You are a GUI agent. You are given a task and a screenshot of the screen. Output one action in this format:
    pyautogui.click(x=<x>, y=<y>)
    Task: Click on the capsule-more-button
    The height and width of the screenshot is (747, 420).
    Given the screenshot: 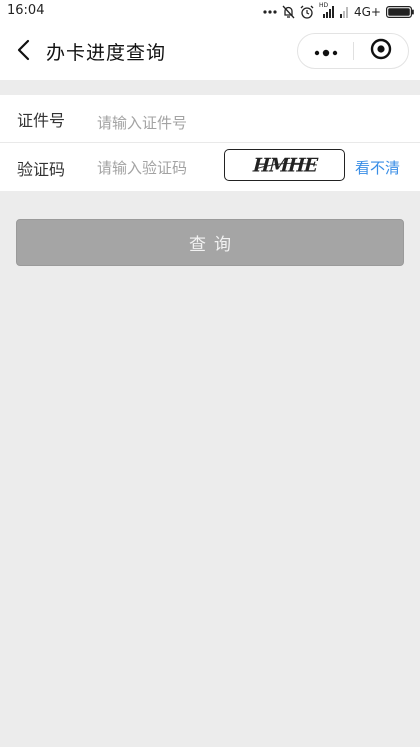 What is the action you would take?
    pyautogui.click(x=325, y=51)
    